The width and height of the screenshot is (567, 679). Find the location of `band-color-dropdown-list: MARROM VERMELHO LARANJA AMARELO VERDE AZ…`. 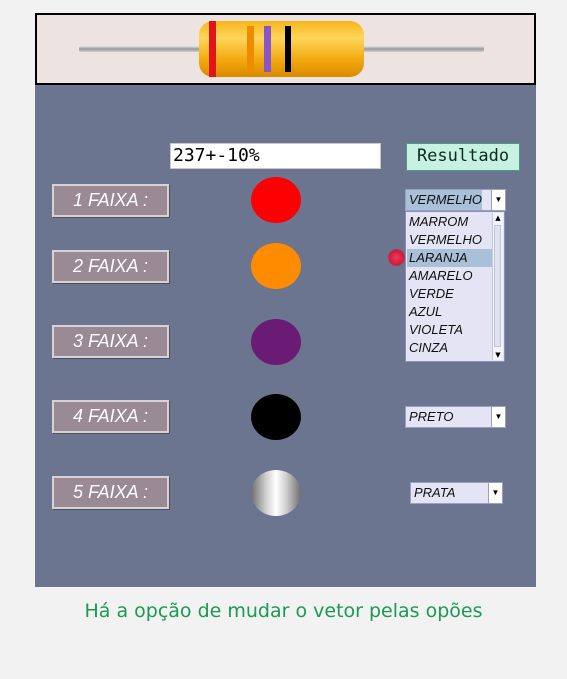

band-color-dropdown-list: MARROM VERMELHO LARANJA AMARELO VERDE AZ… is located at coordinates (455, 286).